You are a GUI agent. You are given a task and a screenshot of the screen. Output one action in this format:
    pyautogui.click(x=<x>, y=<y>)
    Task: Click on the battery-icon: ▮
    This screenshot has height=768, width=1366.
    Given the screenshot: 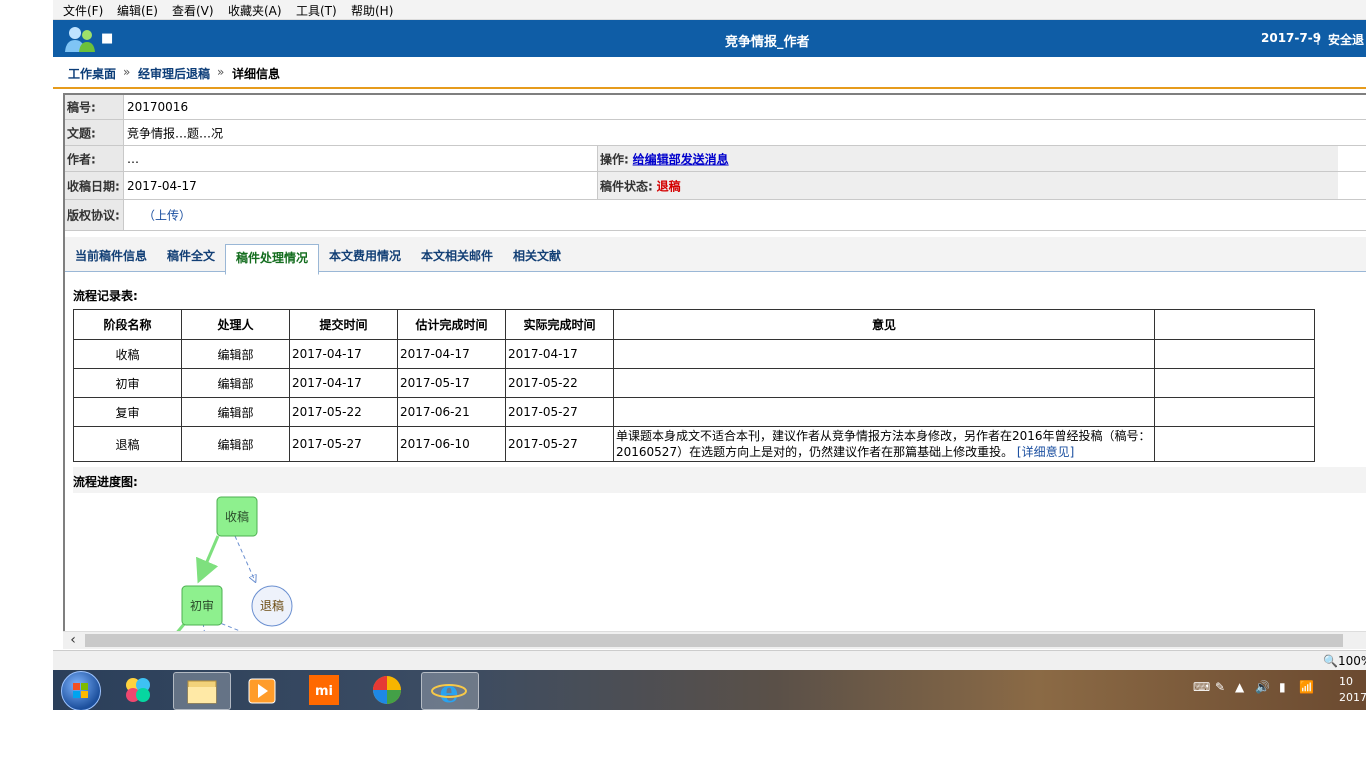 What is the action you would take?
    pyautogui.click(x=1282, y=687)
    